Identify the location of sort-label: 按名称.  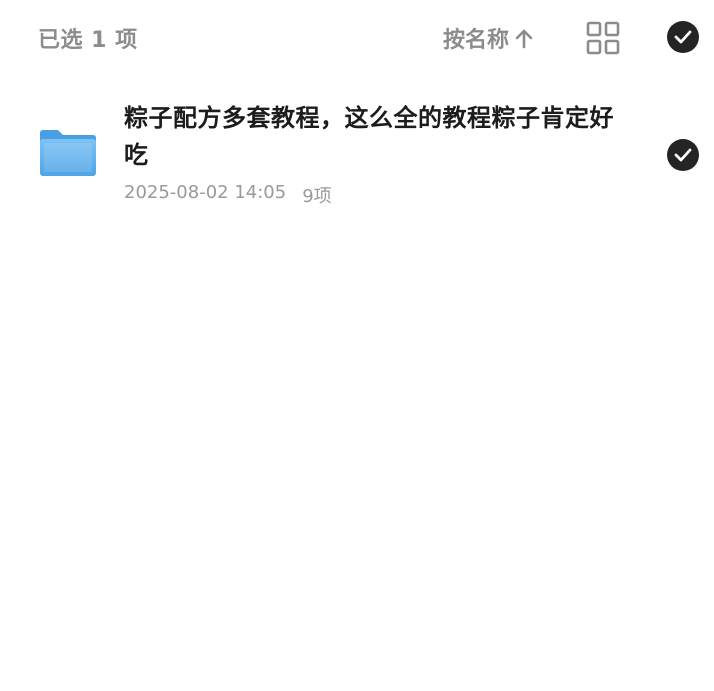
(476, 40).